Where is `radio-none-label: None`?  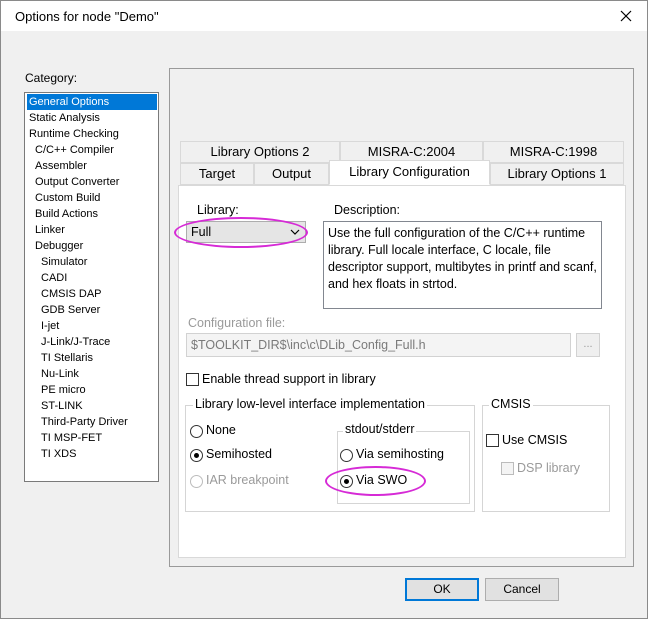 radio-none-label: None is located at coordinates (221, 430).